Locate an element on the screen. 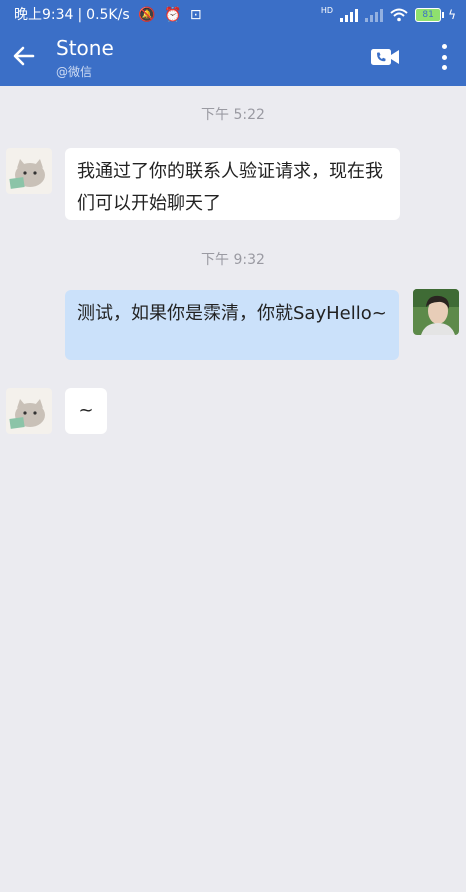 The width and height of the screenshot is (466, 892). user-avatar is located at coordinates (436, 312).